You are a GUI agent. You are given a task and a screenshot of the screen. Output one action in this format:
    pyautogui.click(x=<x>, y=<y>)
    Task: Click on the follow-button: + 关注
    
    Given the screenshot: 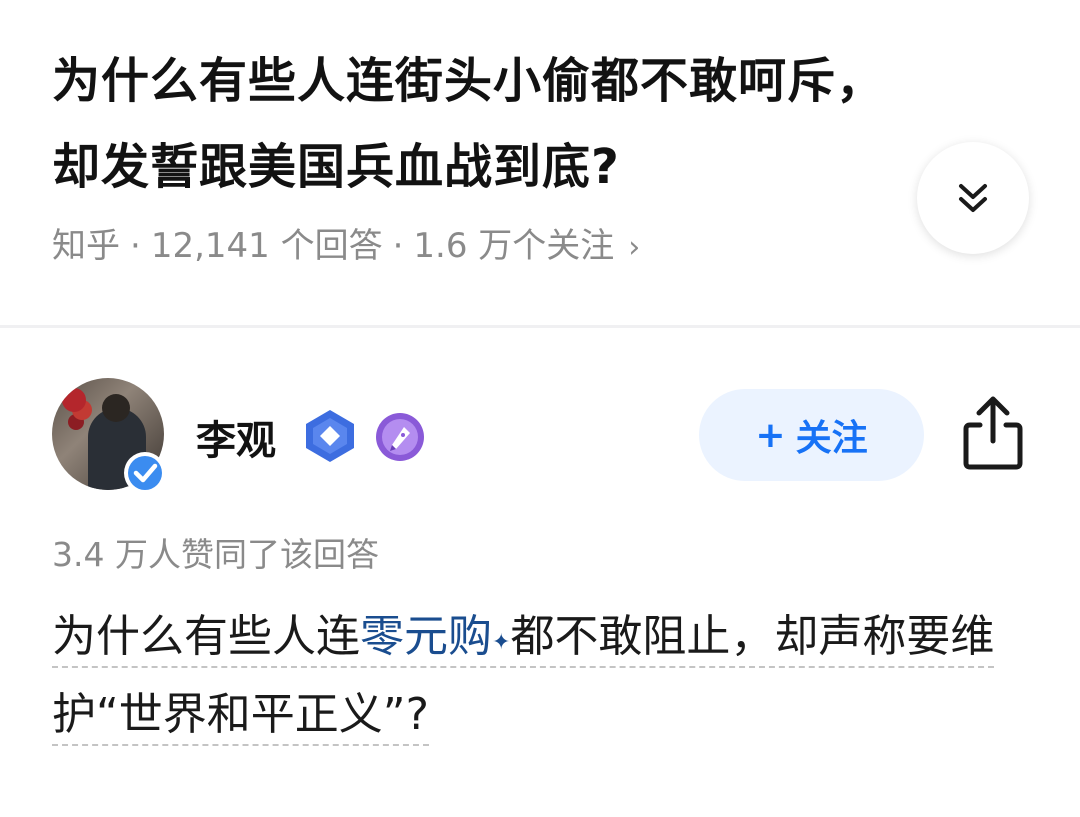 What is the action you would take?
    pyautogui.click(x=811, y=435)
    